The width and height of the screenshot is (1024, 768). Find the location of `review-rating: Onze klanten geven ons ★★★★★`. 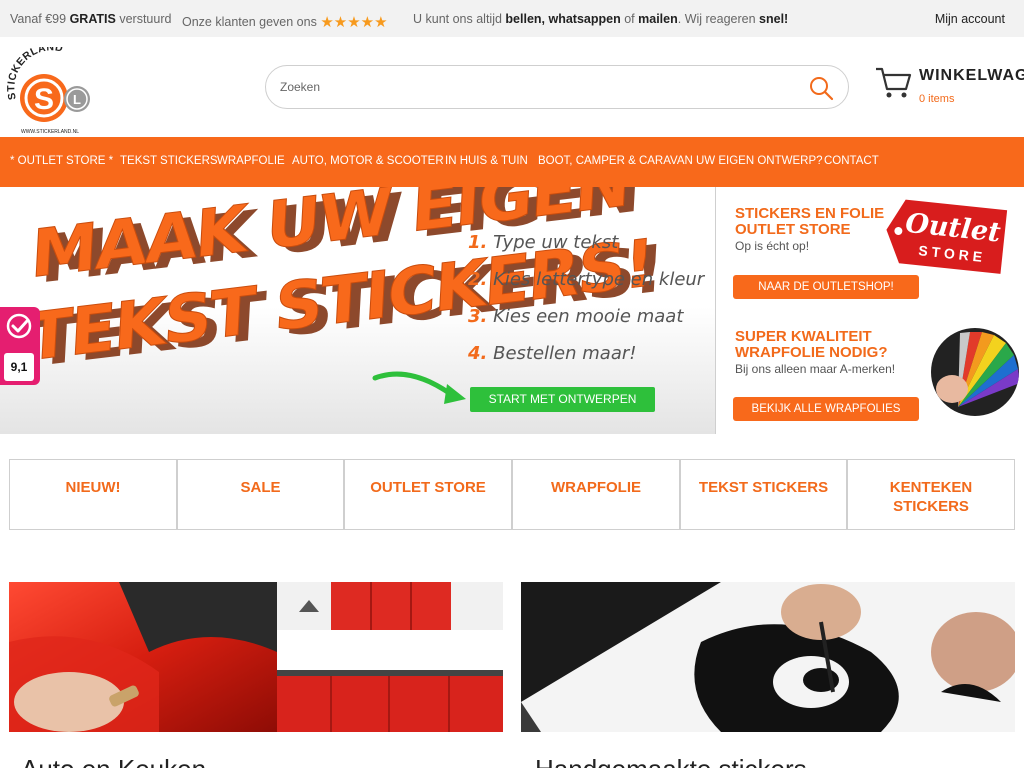

review-rating: Onze klanten geven ons ★★★★★ is located at coordinates (285, 22).